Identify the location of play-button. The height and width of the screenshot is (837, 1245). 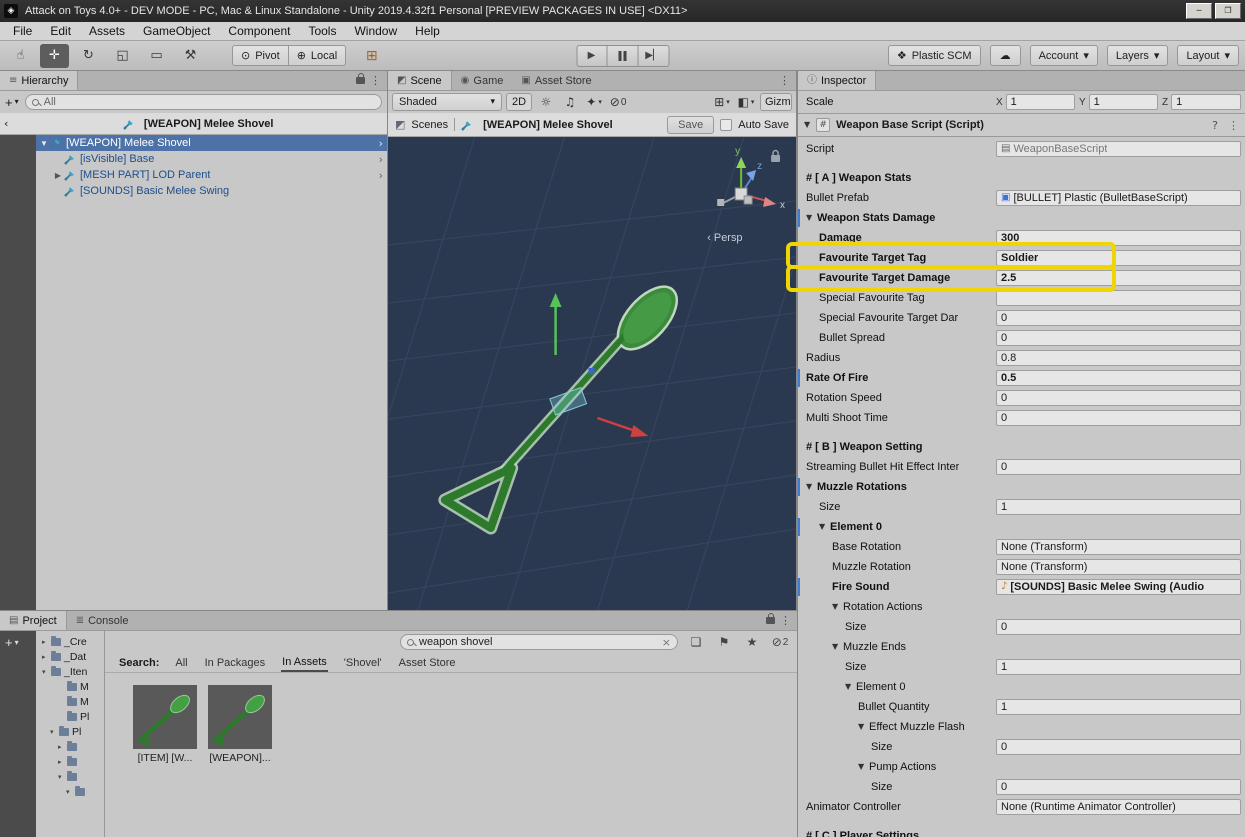
(591, 56).